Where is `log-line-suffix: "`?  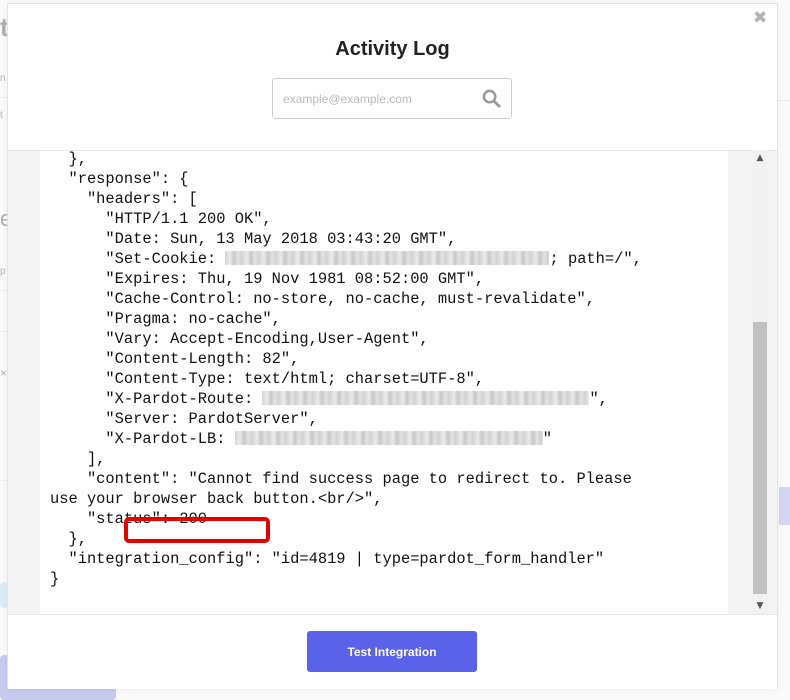 log-line-suffix: " is located at coordinates (547, 439).